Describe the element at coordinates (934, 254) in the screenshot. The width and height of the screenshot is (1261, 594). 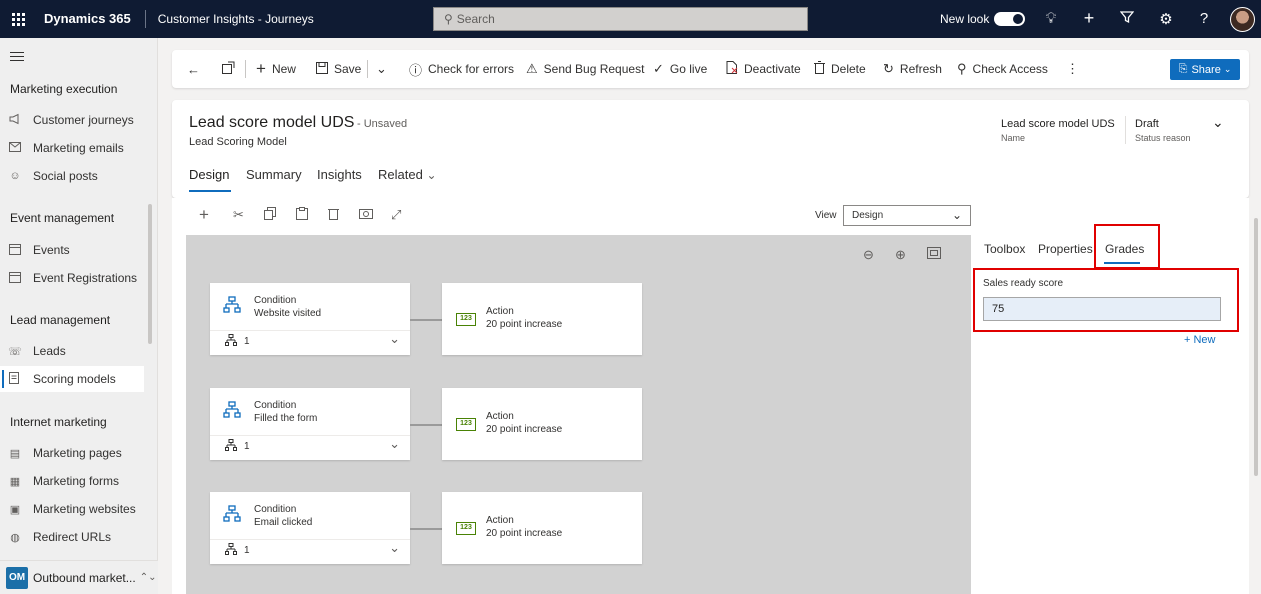
I see `fit-to-screen-icon` at that location.